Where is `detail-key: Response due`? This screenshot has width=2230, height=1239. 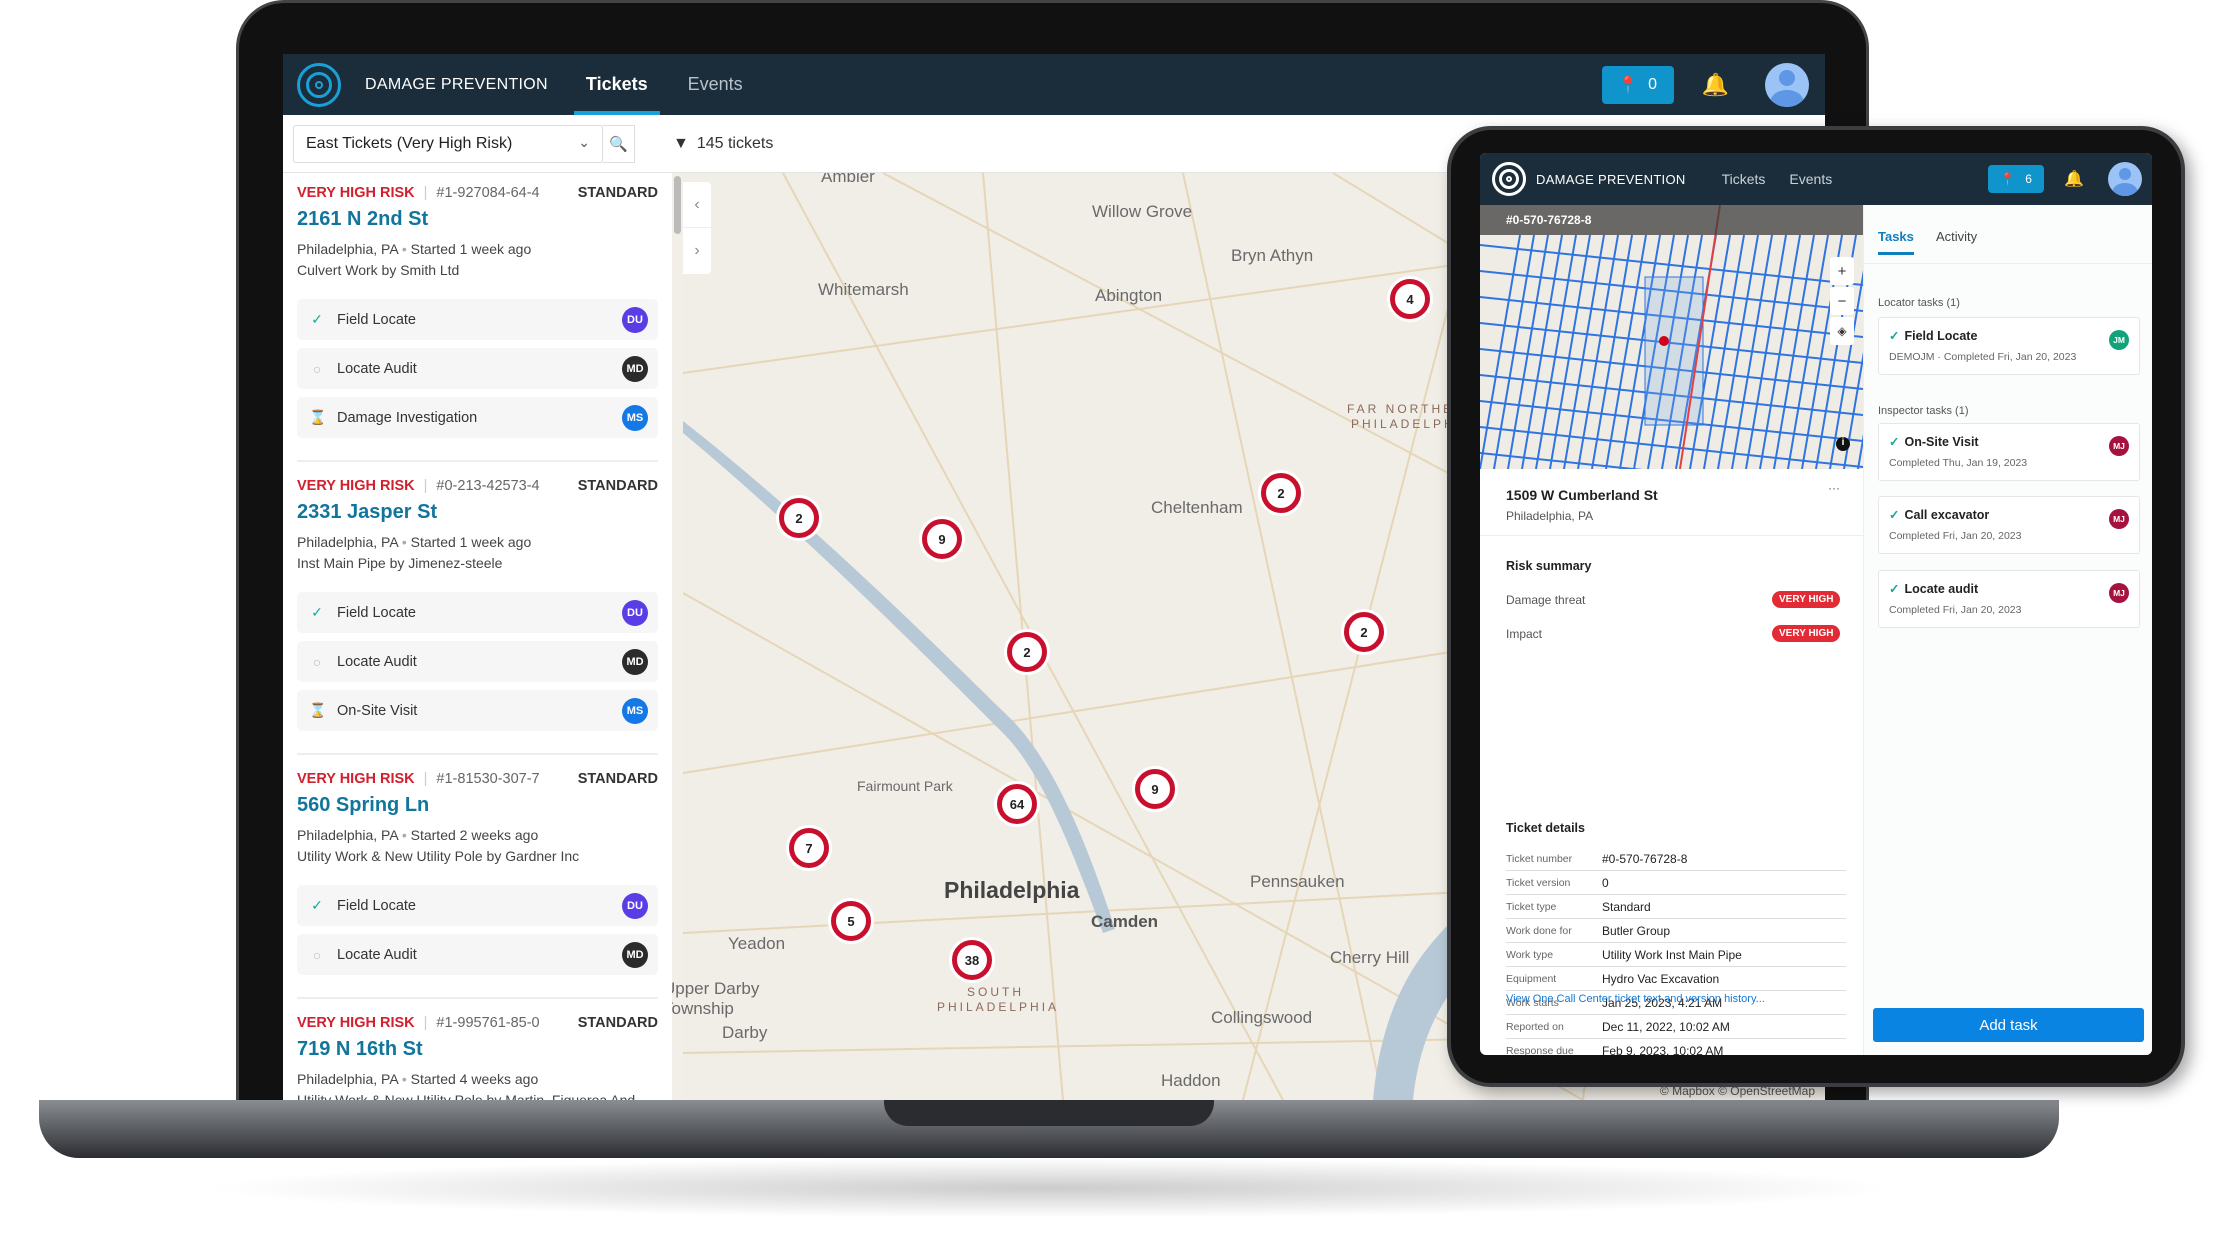
detail-key: Response due is located at coordinates (1540, 1050).